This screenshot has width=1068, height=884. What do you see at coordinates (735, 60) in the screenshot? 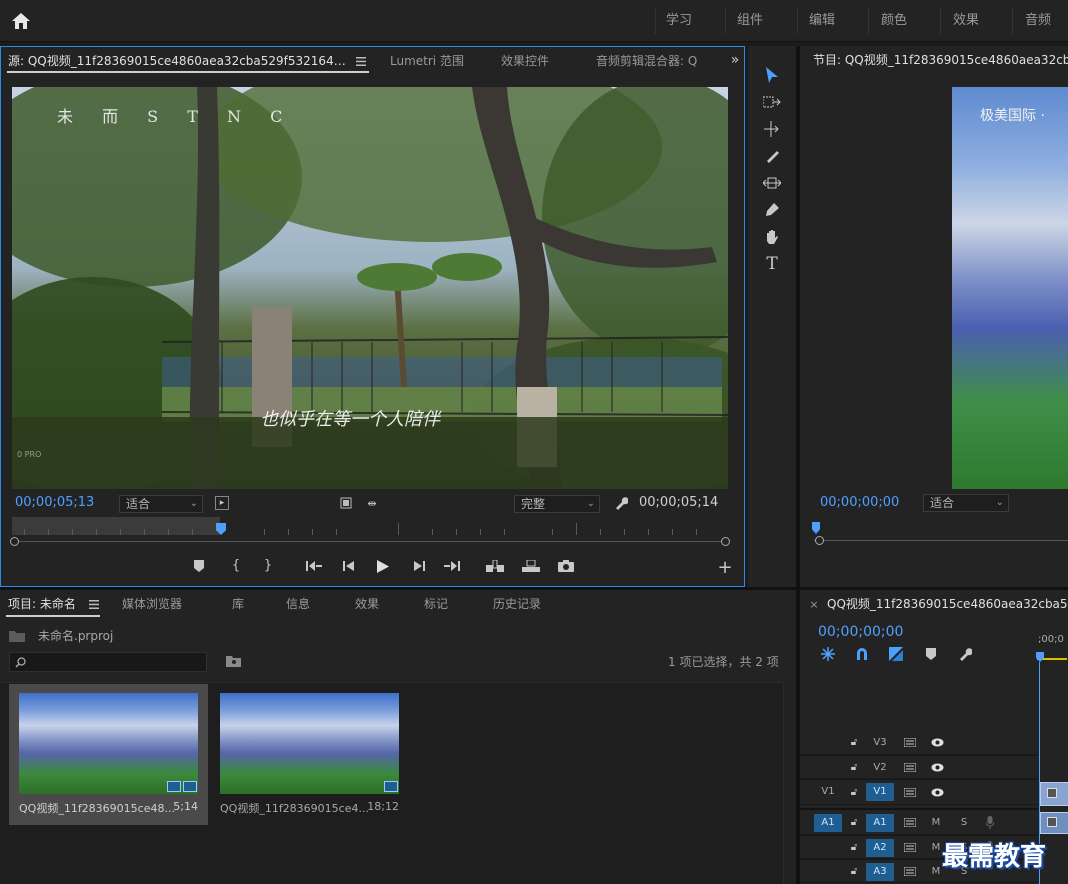
I see `overflow-tabs-icon: »` at bounding box center [735, 60].